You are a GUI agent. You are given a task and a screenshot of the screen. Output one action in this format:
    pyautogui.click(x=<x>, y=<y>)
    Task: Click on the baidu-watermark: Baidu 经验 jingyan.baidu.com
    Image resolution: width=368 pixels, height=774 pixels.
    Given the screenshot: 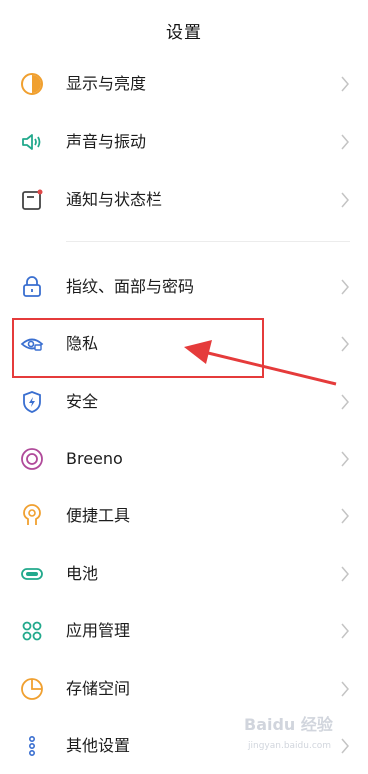 What is the action you would take?
    pyautogui.click(x=300, y=731)
    